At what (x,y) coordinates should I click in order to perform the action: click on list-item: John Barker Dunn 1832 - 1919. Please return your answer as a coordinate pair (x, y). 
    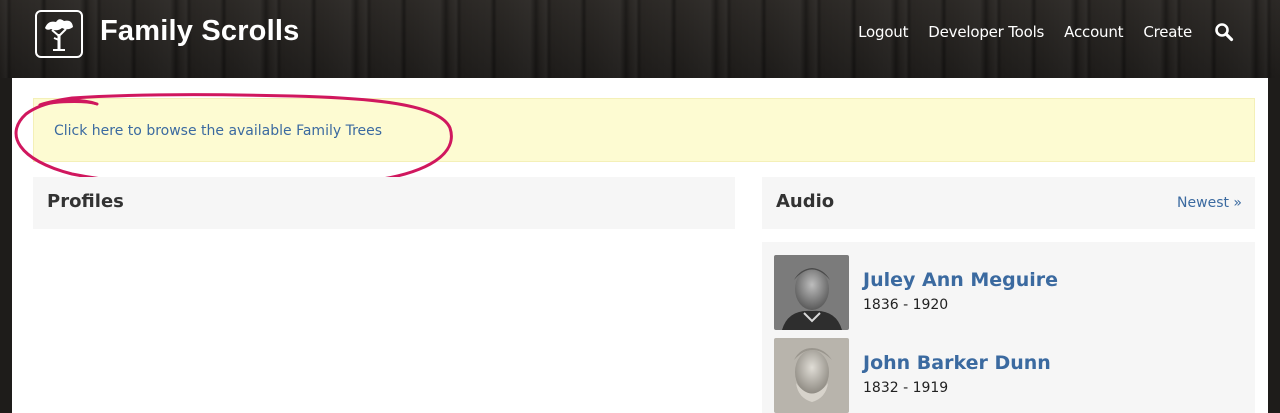
    Looking at the image, I should click on (1009, 375).